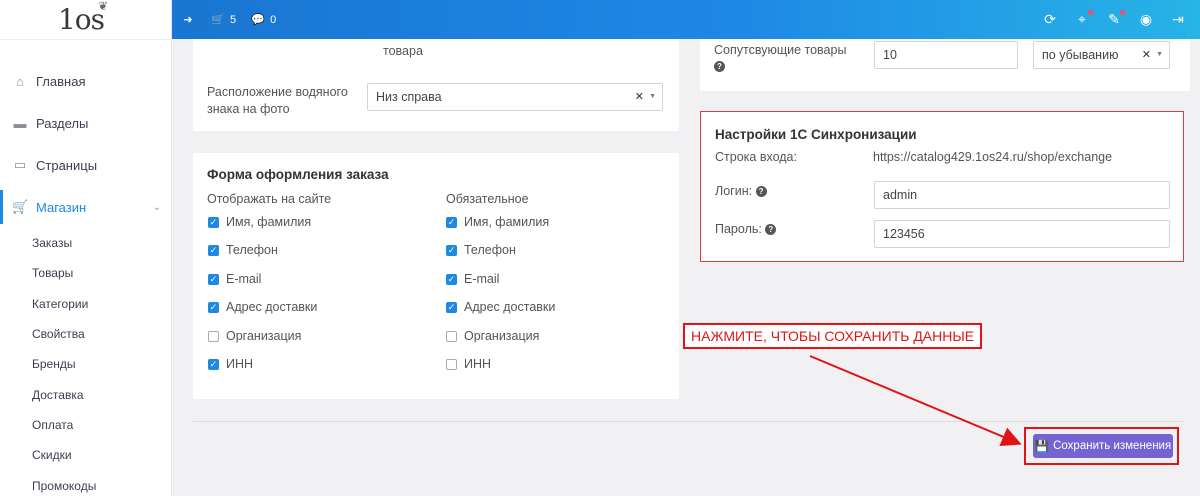 The image size is (1200, 496). I want to click on sidebar-subitem-brands: Бренды, so click(85, 364).